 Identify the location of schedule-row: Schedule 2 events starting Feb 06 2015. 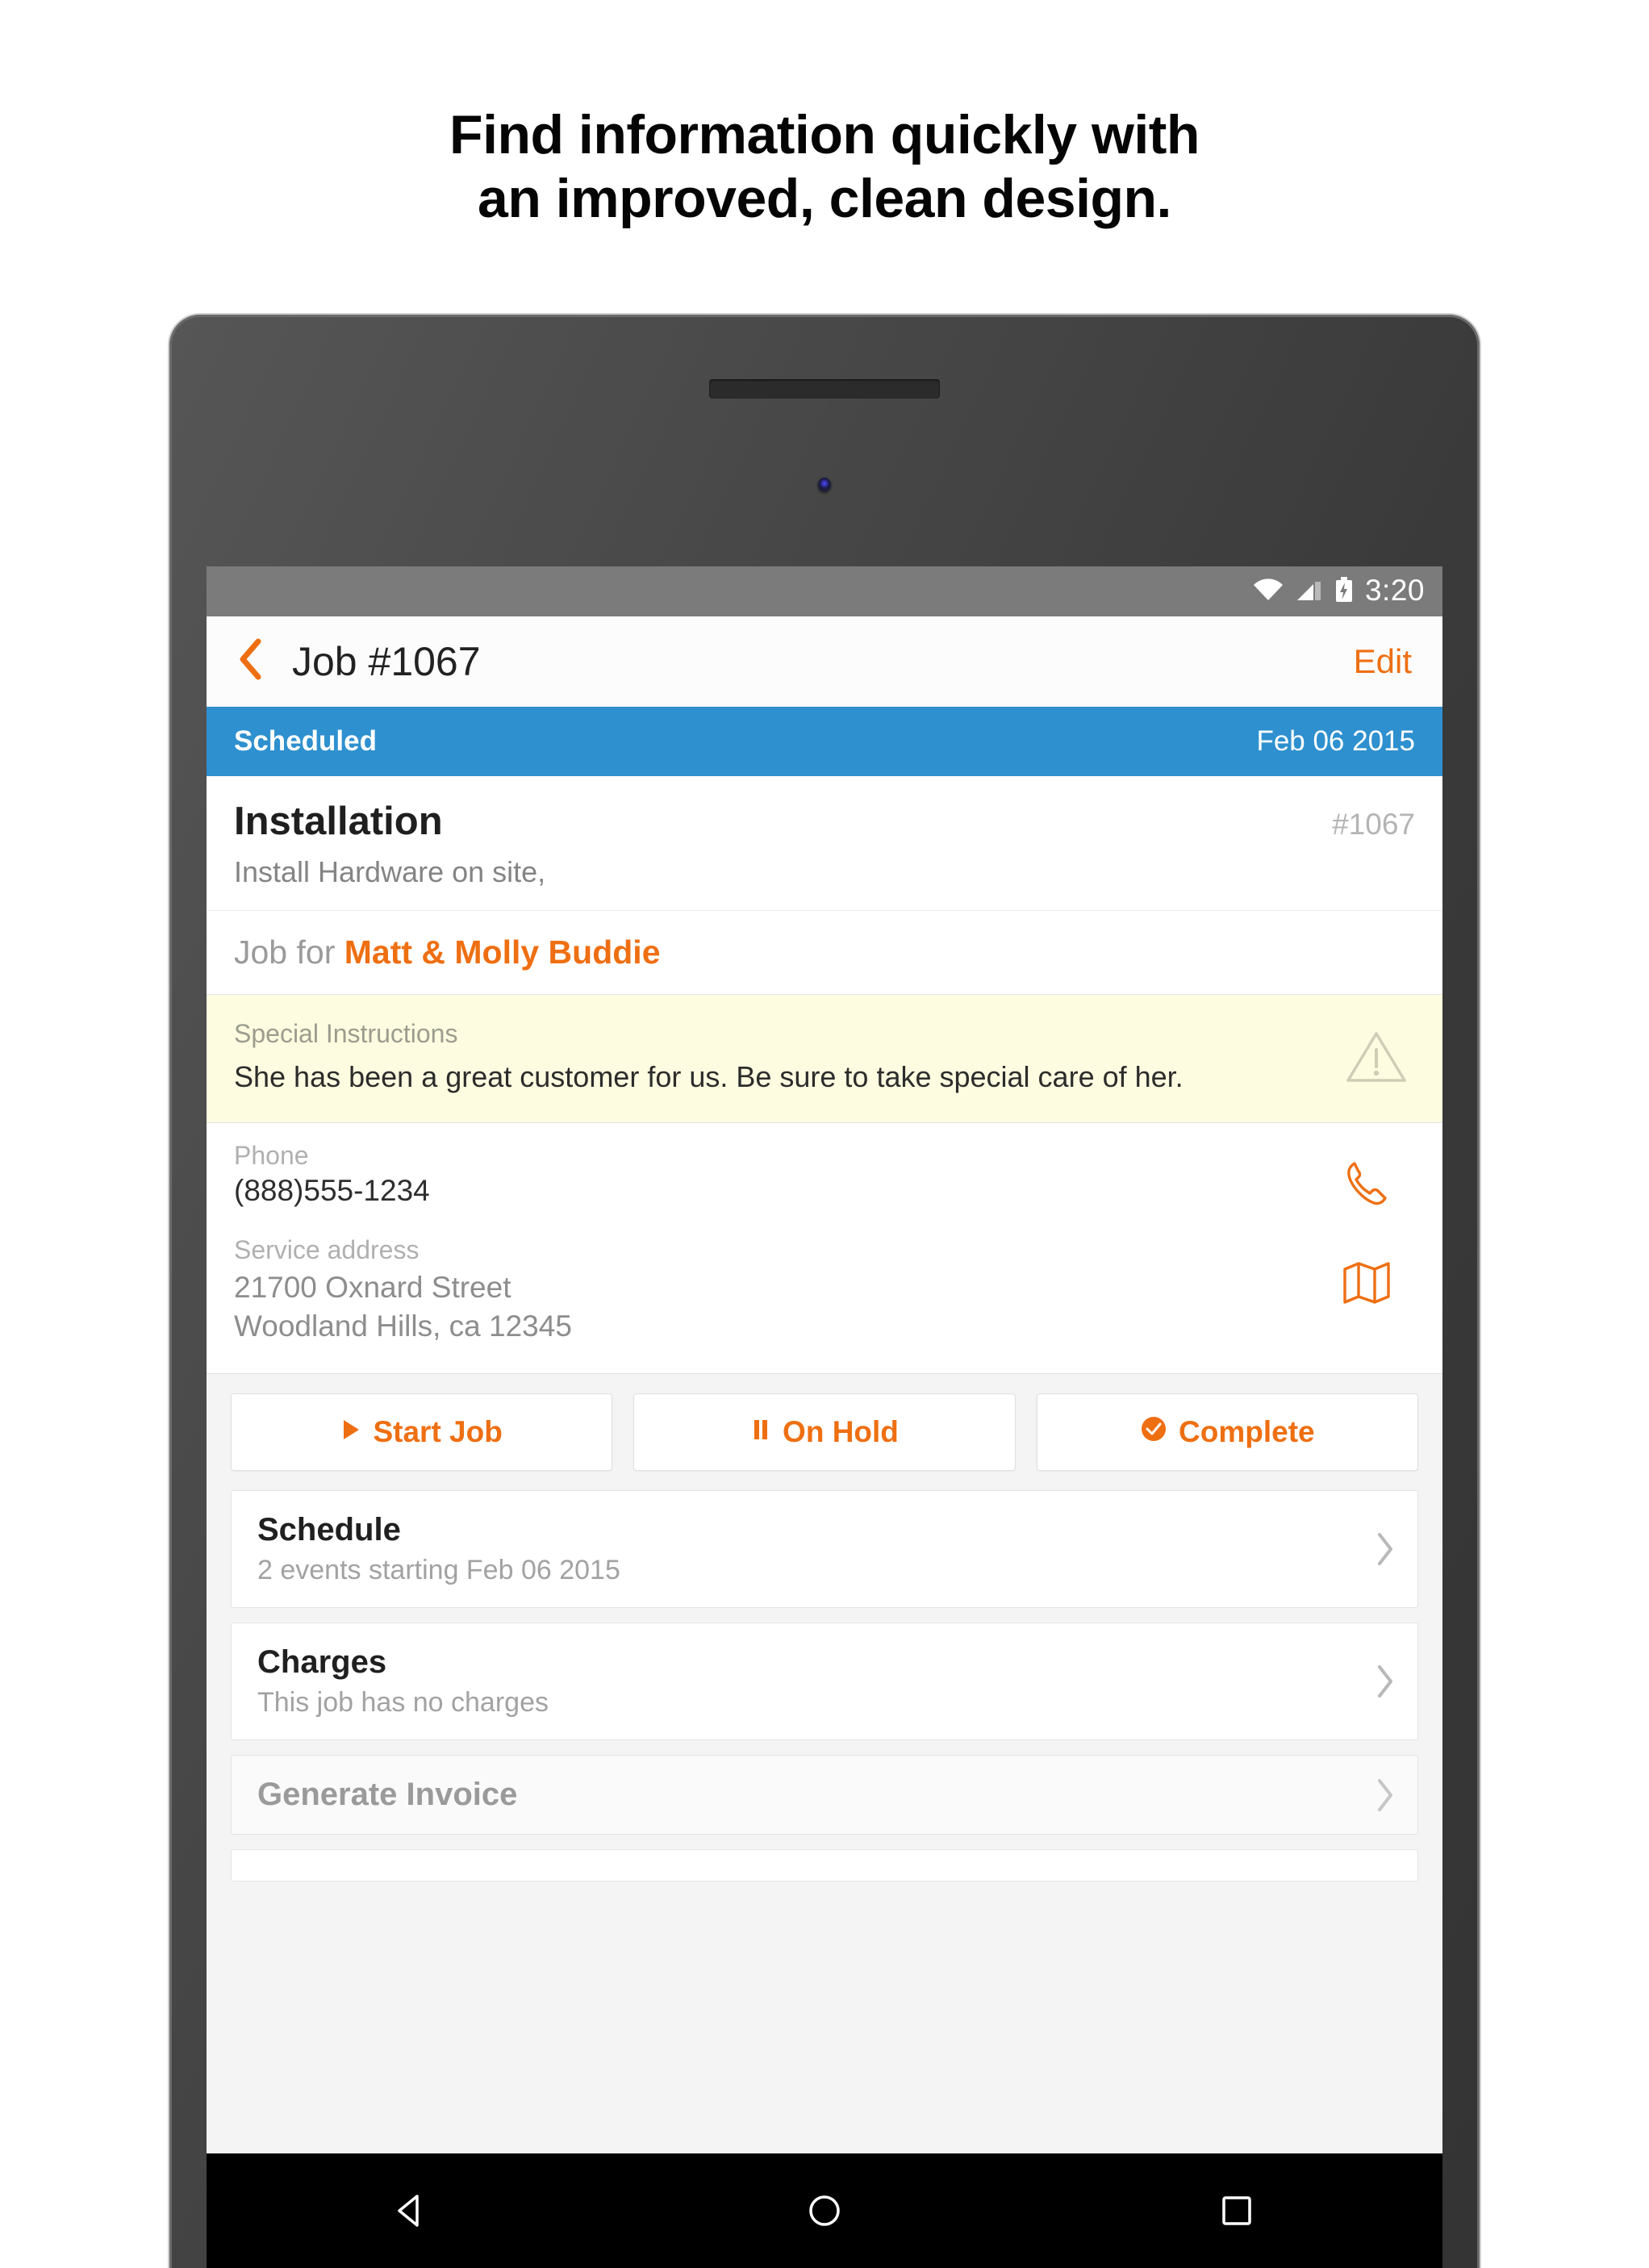
(824, 1549).